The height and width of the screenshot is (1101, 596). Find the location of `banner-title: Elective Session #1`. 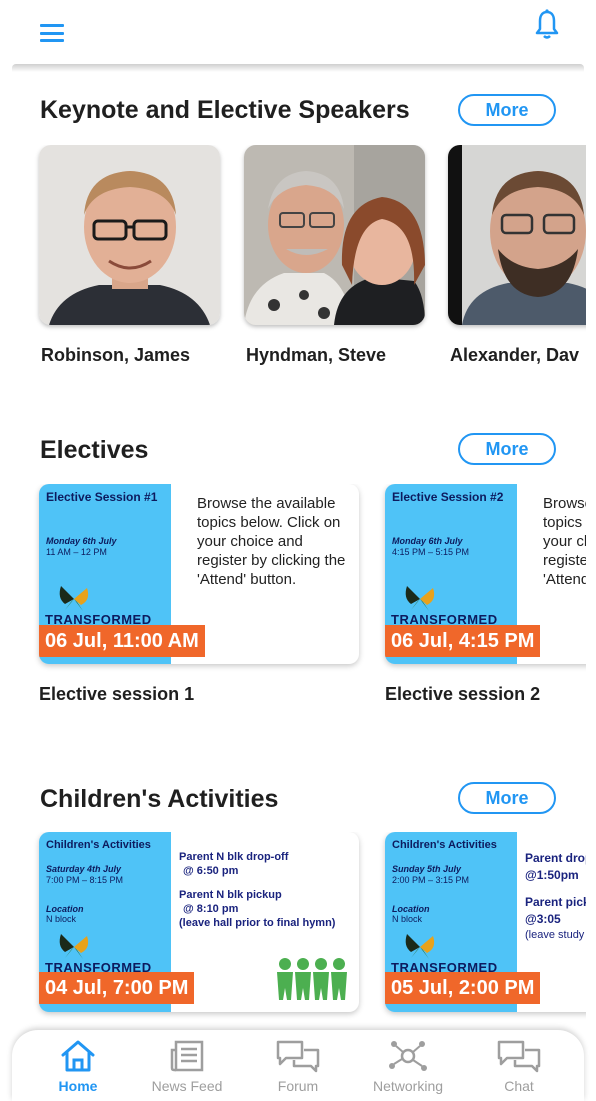

banner-title: Elective Session #1 is located at coordinates (102, 497).